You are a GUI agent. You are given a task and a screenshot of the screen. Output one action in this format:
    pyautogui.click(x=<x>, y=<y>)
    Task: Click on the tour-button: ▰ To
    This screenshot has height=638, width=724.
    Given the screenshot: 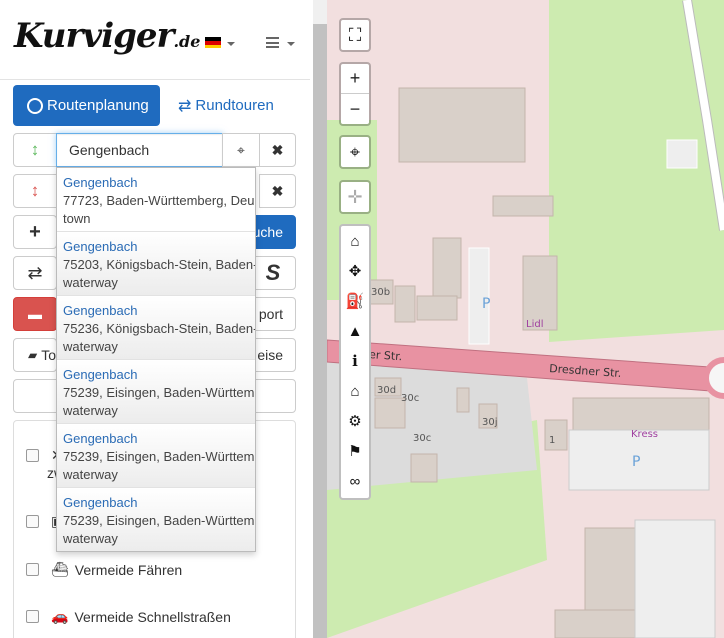 What is the action you would take?
    pyautogui.click(x=35, y=355)
    